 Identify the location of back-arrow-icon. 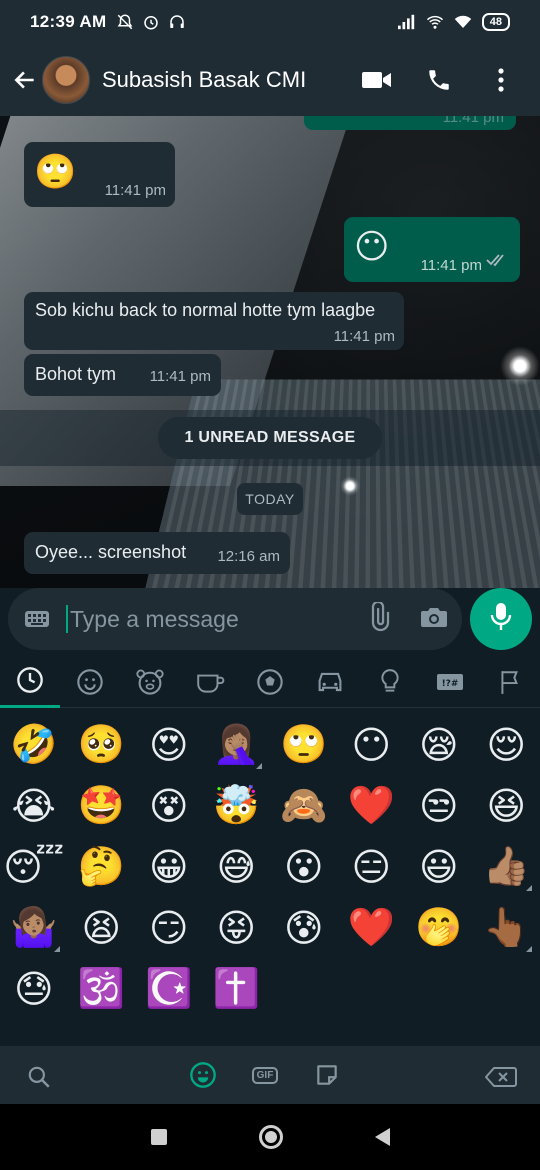
(25, 80).